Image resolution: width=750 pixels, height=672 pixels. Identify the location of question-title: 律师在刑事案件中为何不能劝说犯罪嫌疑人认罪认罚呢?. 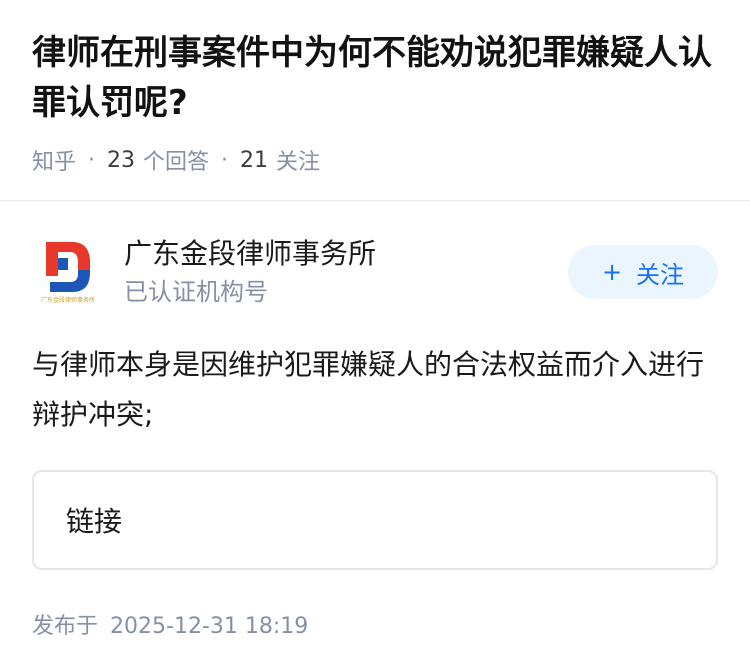
(375, 78).